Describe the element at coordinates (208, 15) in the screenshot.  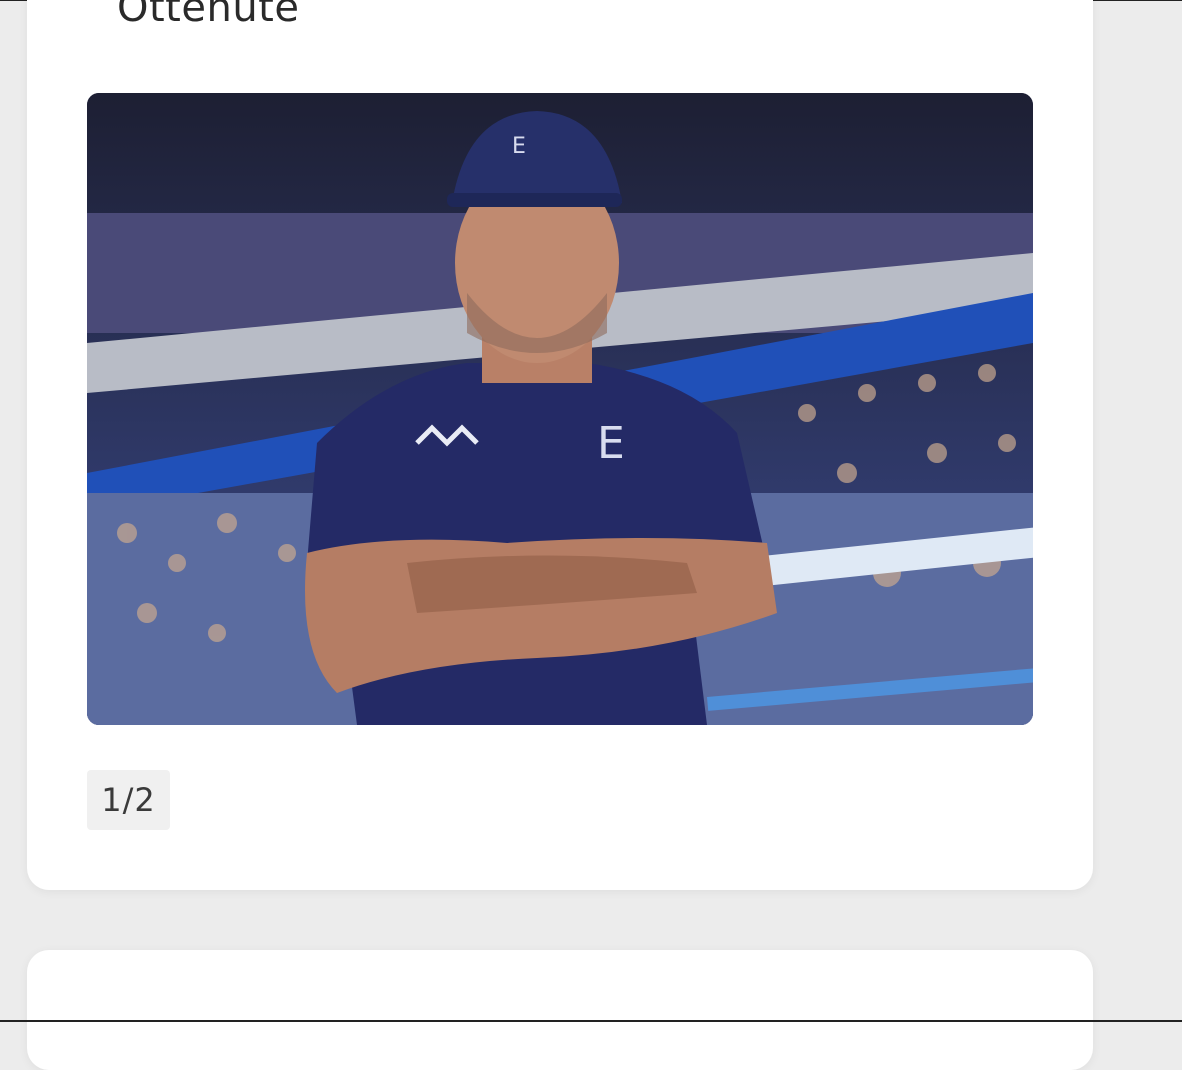
I see `article-heading: Ottenute` at that location.